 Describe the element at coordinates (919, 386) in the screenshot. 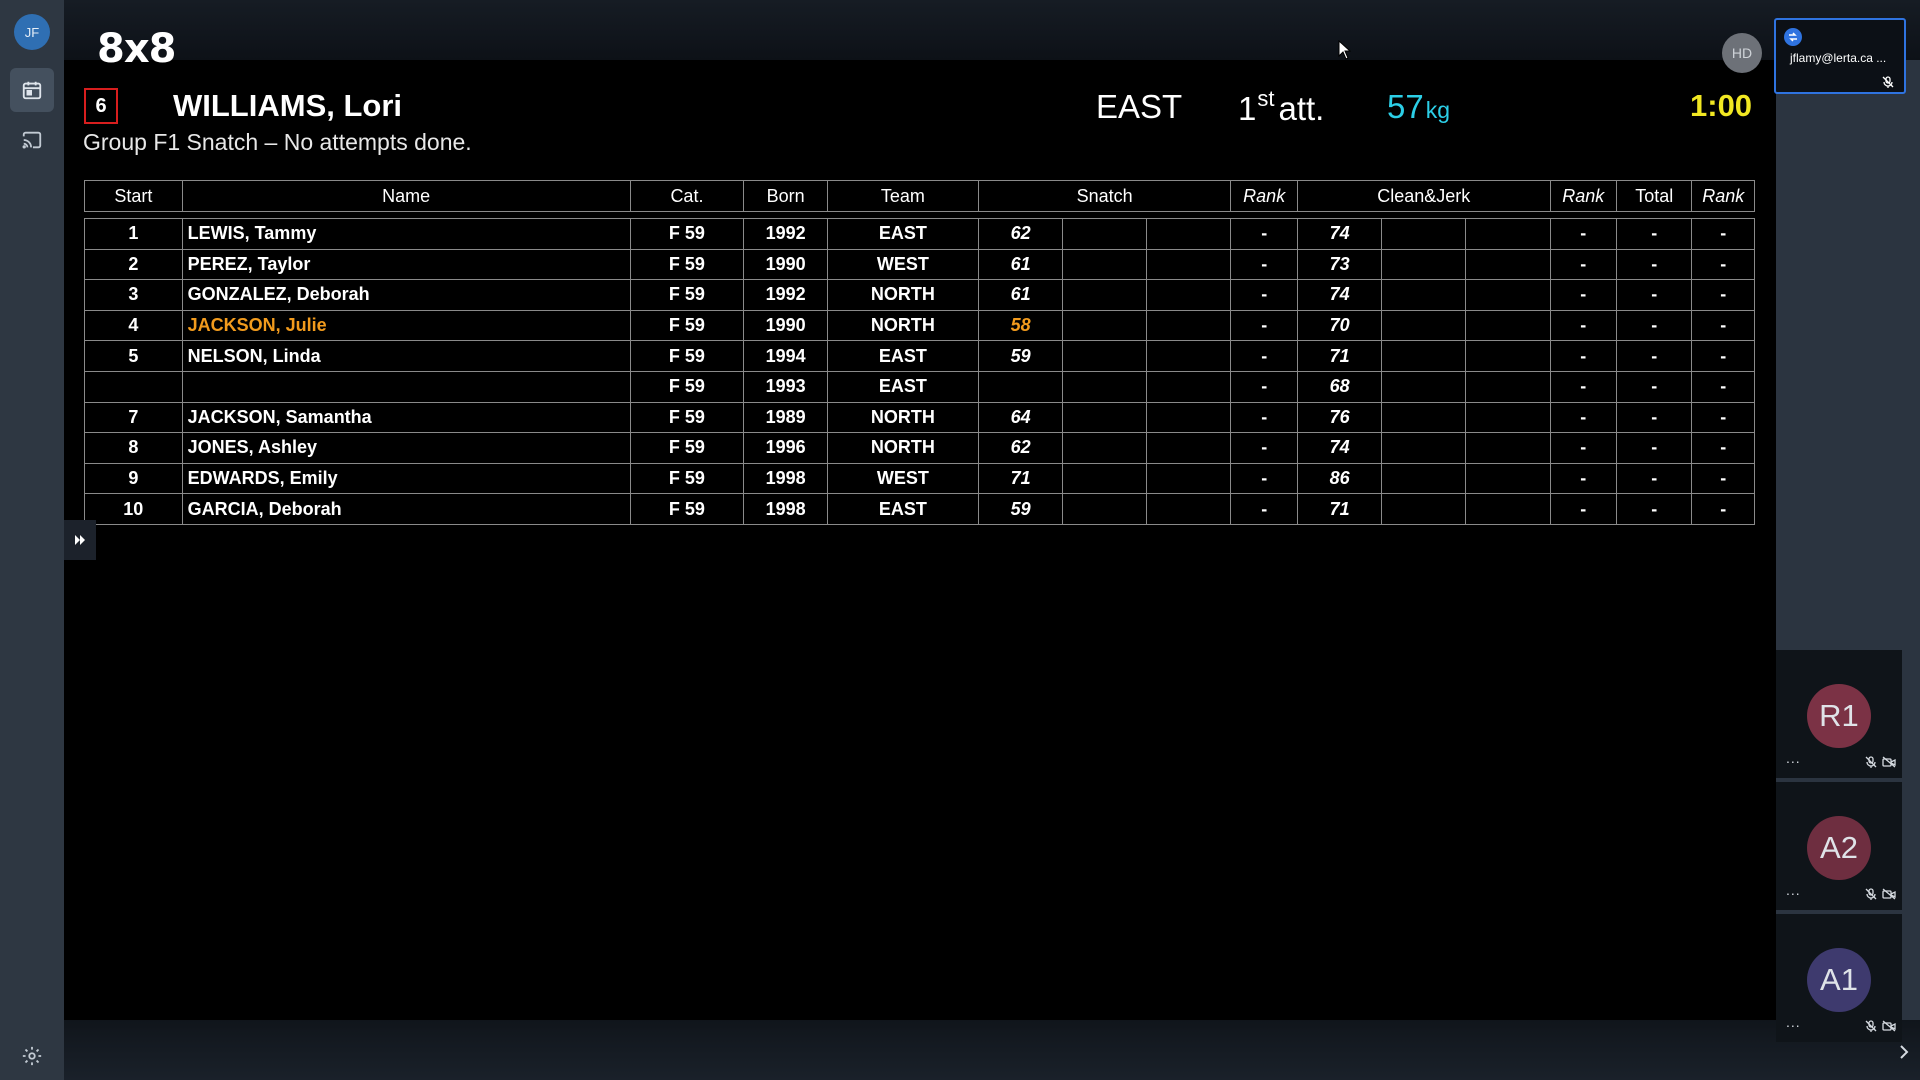

I see `table-row: F 59 1993 EAST -68- - -` at that location.